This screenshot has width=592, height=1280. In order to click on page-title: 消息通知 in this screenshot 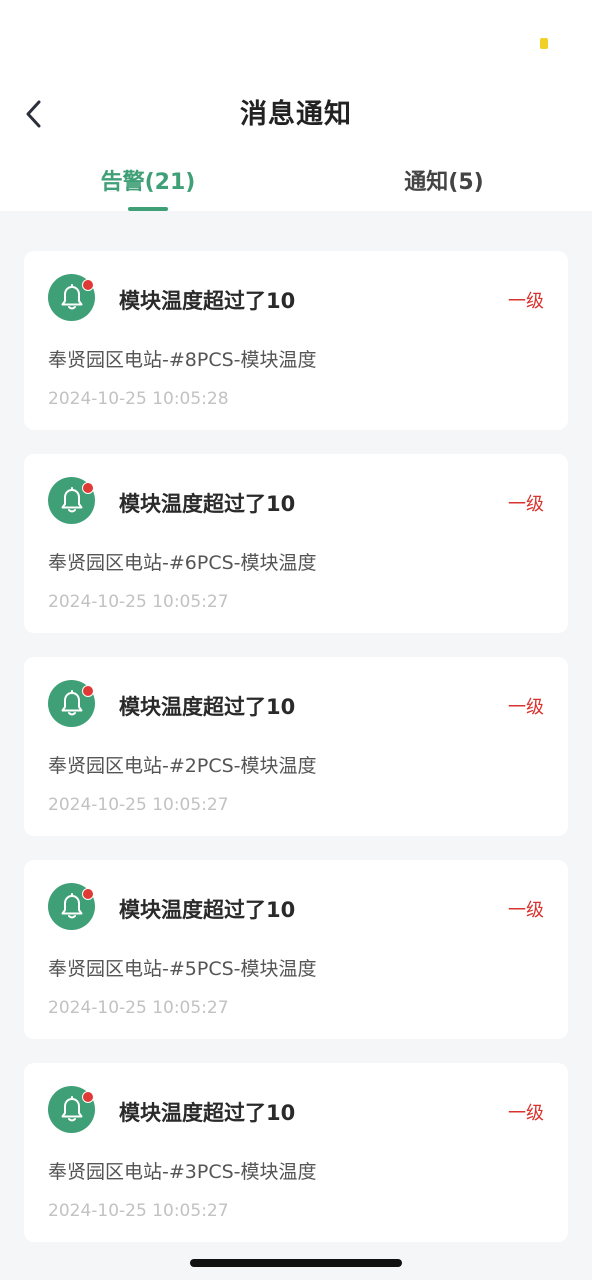, I will do `click(296, 114)`.